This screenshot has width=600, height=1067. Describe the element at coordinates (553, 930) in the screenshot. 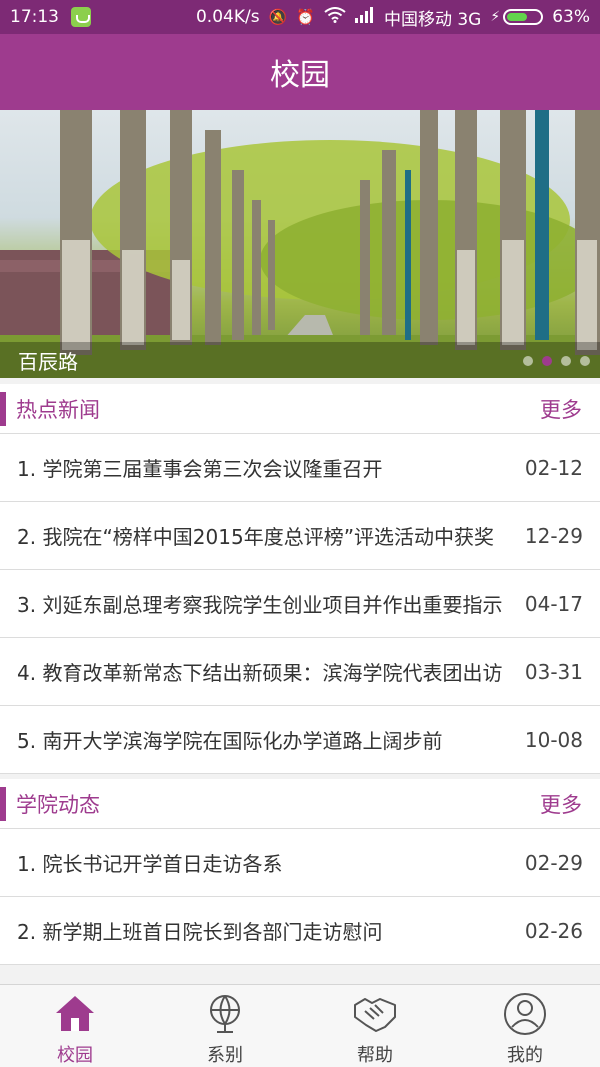

I see `news-date: 02-26` at that location.